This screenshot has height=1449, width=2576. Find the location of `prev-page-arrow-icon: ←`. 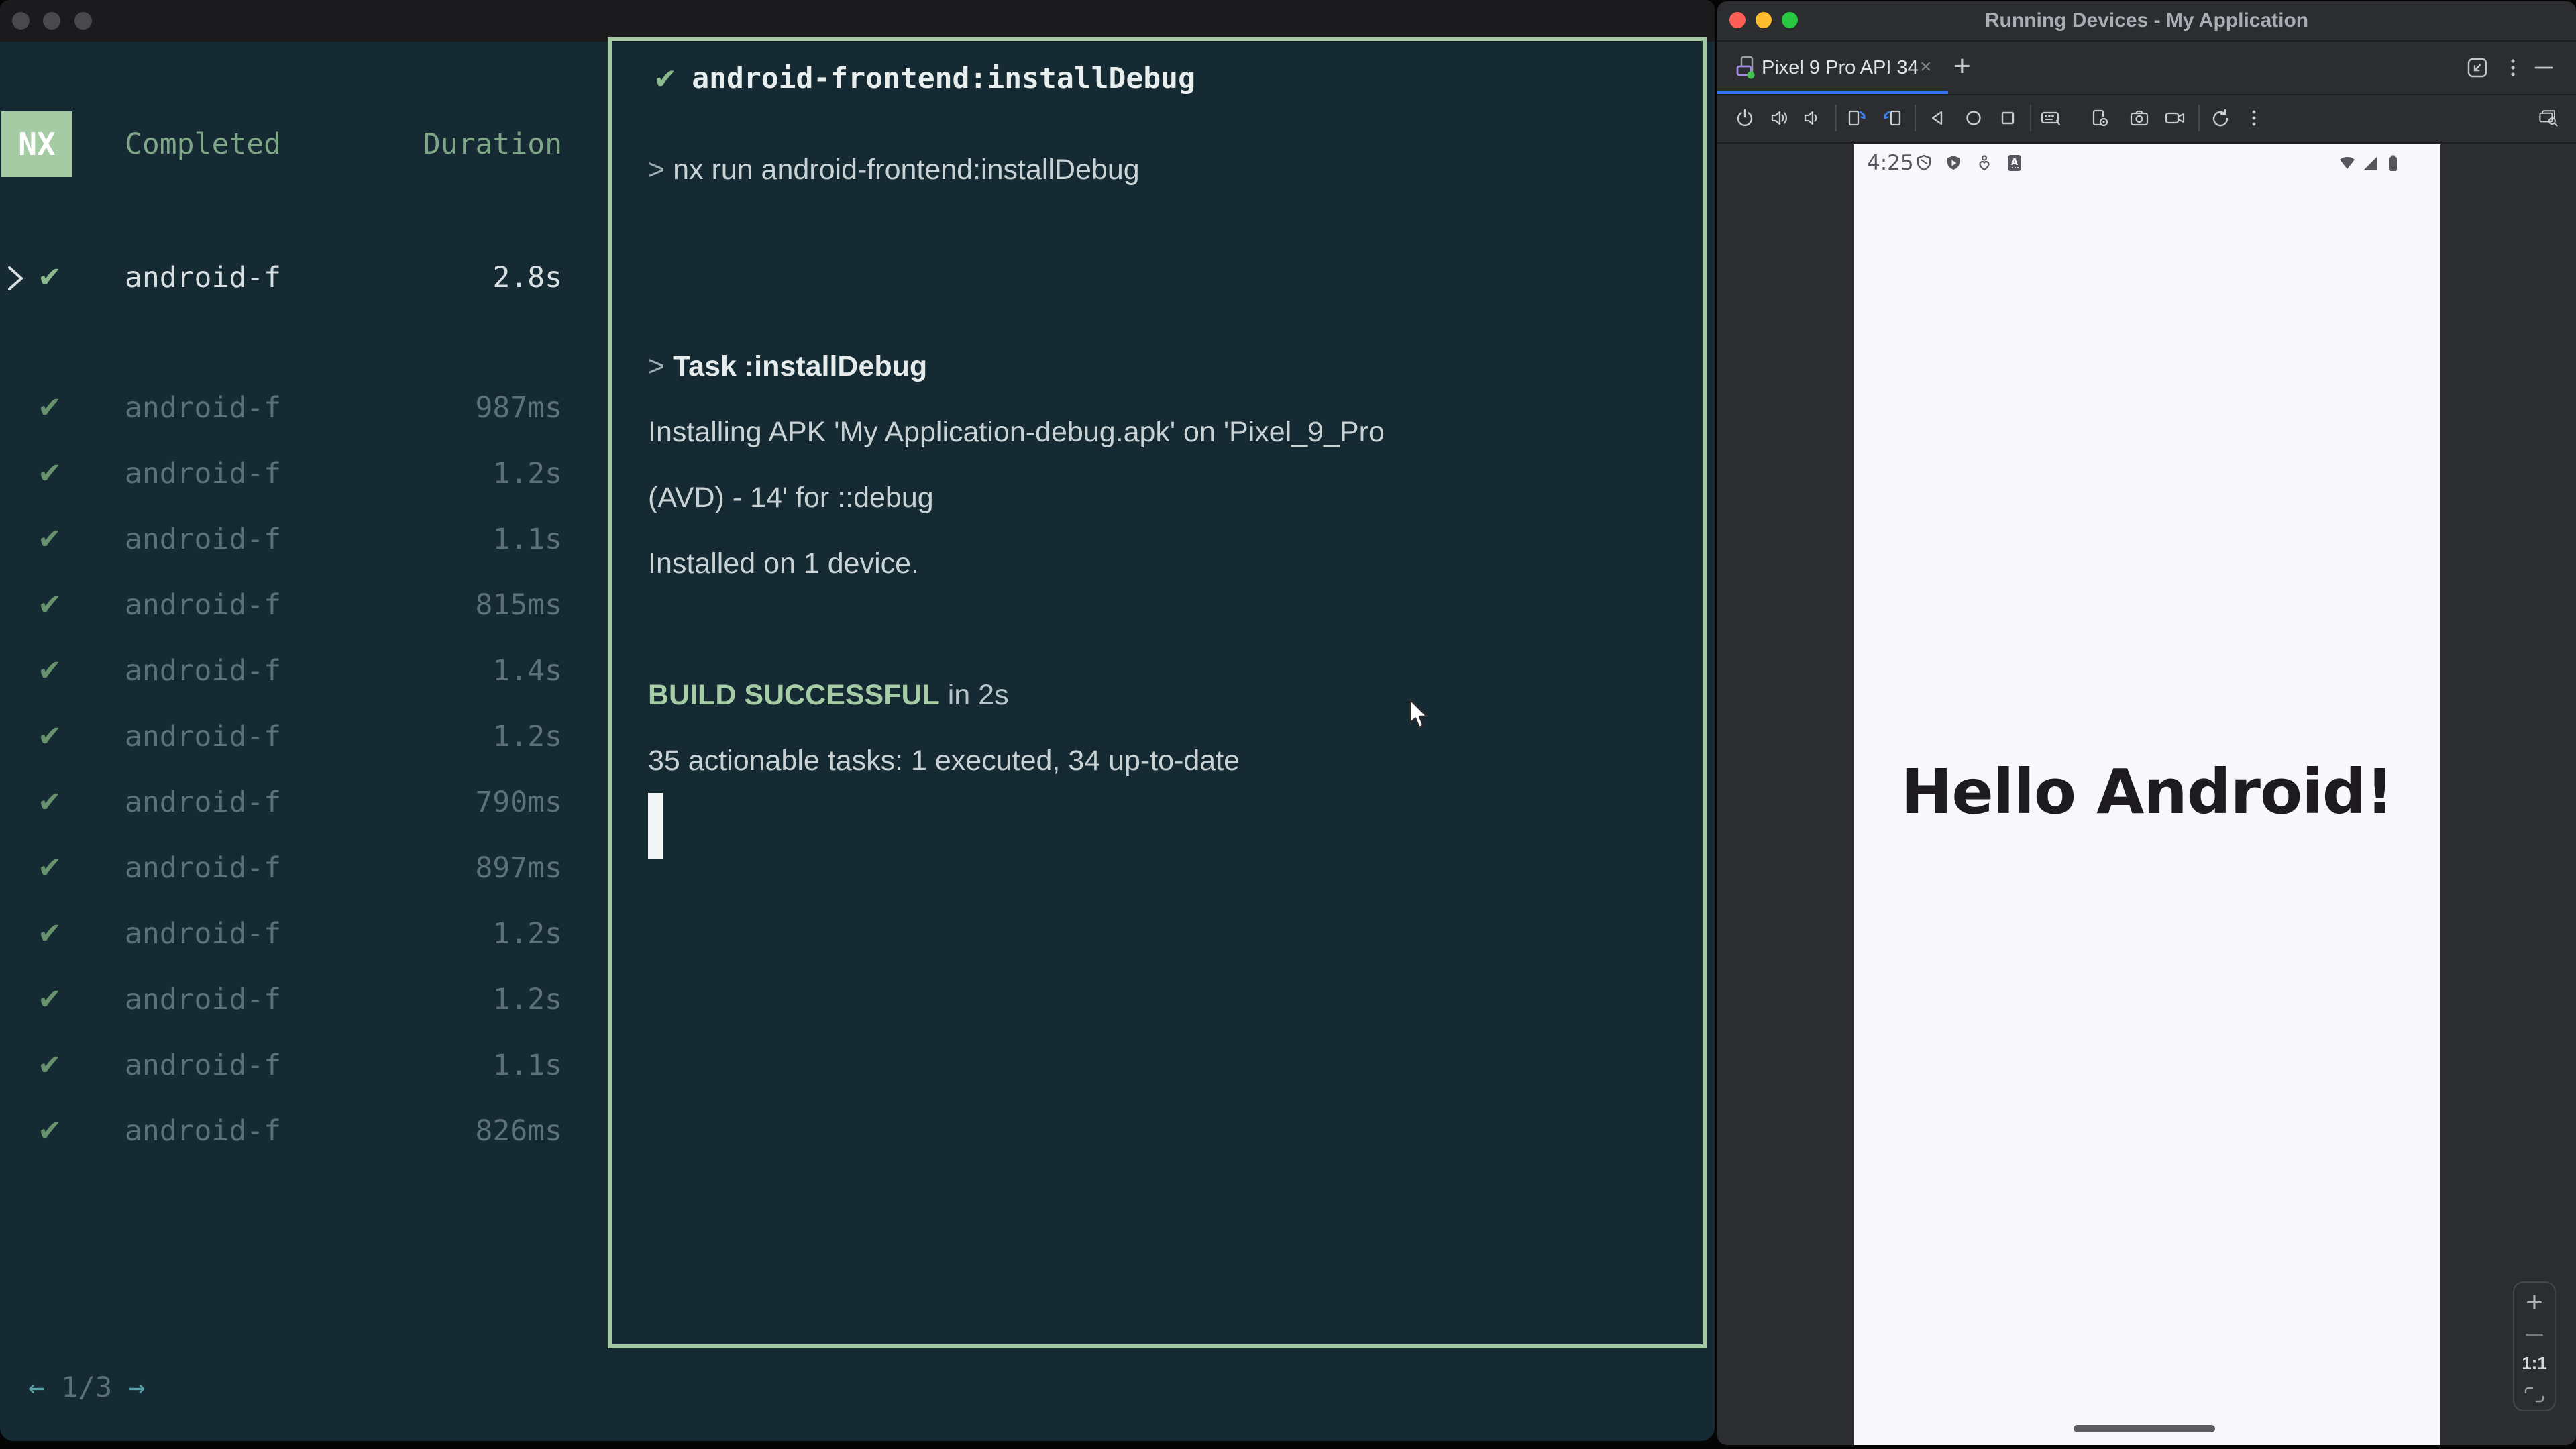

prev-page-arrow-icon: ← is located at coordinates (36, 1387).